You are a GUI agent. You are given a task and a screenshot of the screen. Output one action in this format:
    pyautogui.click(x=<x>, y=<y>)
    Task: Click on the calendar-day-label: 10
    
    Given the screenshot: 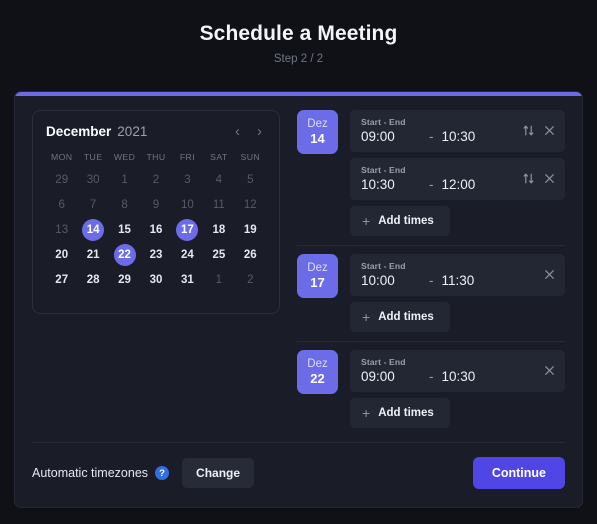 What is the action you would take?
    pyautogui.click(x=187, y=205)
    